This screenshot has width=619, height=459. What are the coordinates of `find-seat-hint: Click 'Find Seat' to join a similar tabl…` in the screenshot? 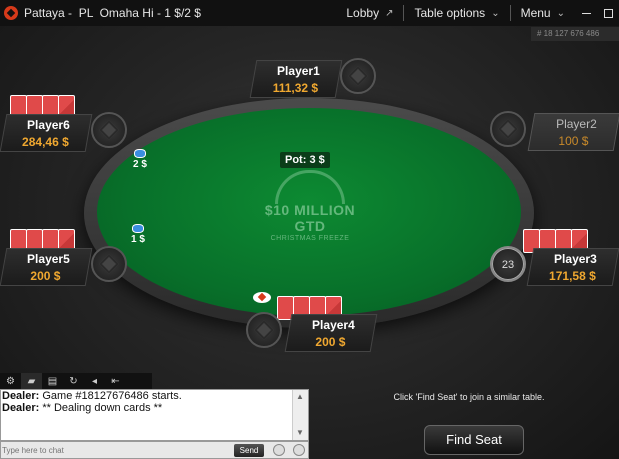 It's located at (469, 397).